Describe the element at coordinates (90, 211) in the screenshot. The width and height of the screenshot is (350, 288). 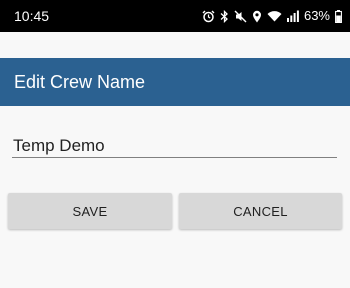
I see `save-button: SAVE` at that location.